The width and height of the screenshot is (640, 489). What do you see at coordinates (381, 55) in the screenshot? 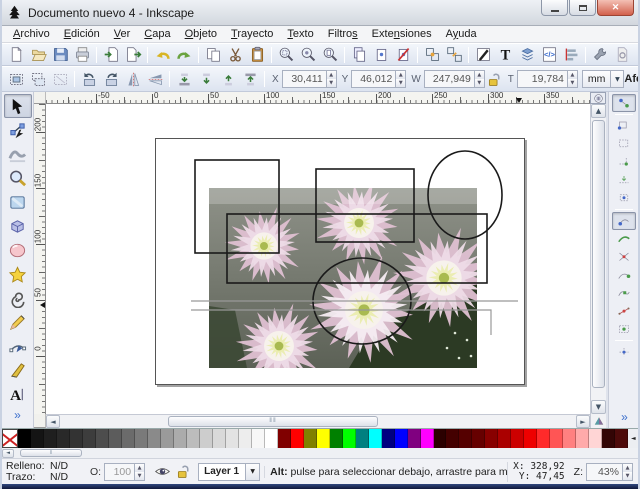
I see `clone-button` at bounding box center [381, 55].